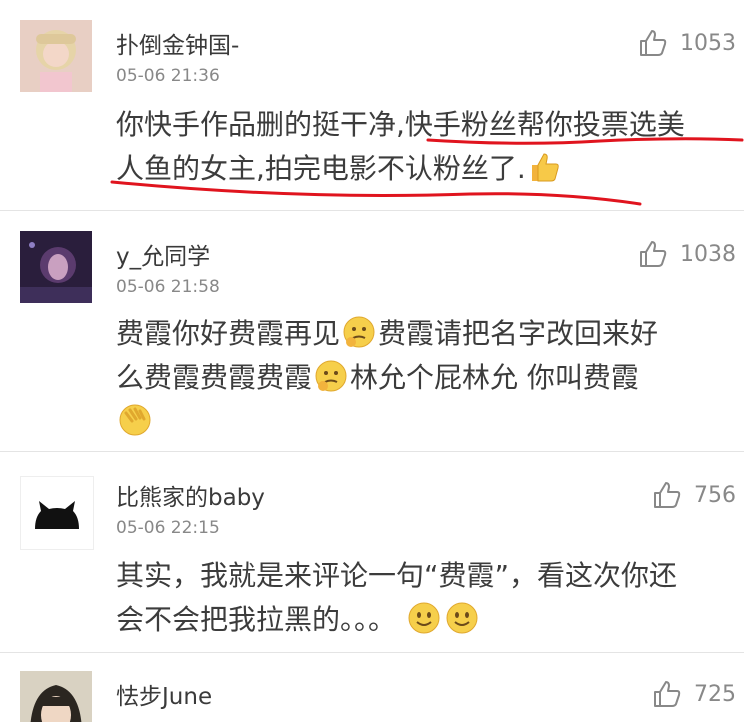 Image resolution: width=744 pixels, height=722 pixels. What do you see at coordinates (518, 333) in the screenshot?
I see `comment-text-segment: 费霞请把名字改回来好` at bounding box center [518, 333].